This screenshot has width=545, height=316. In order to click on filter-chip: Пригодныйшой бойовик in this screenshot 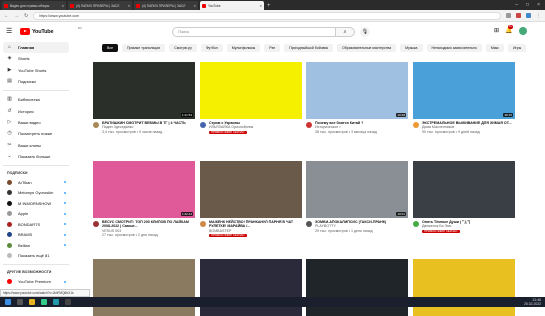, I will do `click(309, 48)`.